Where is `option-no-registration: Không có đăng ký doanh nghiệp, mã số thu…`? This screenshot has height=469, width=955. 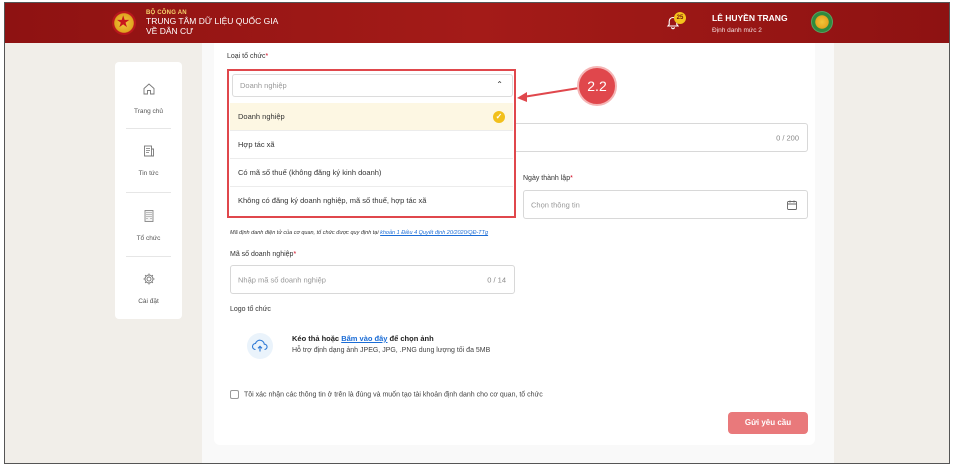
option-no-registration: Không có đăng ký doanh nghiệp, mã số thu… is located at coordinates (371, 201).